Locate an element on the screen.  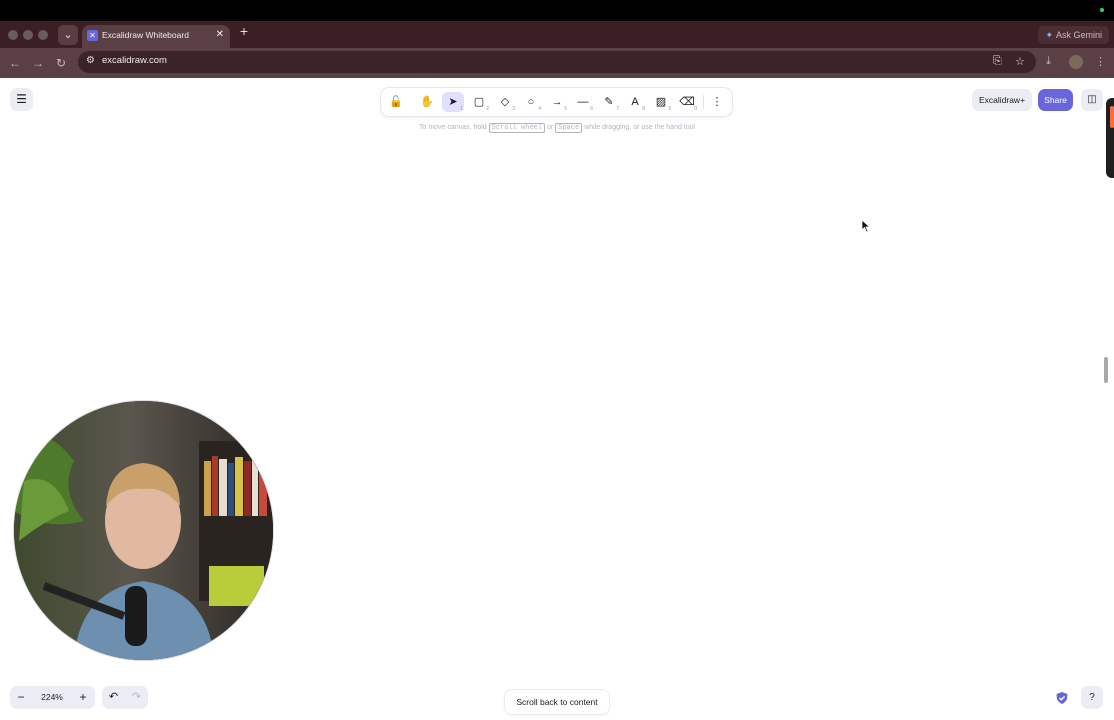
redo-button: ↷ is located at coordinates (136, 697).